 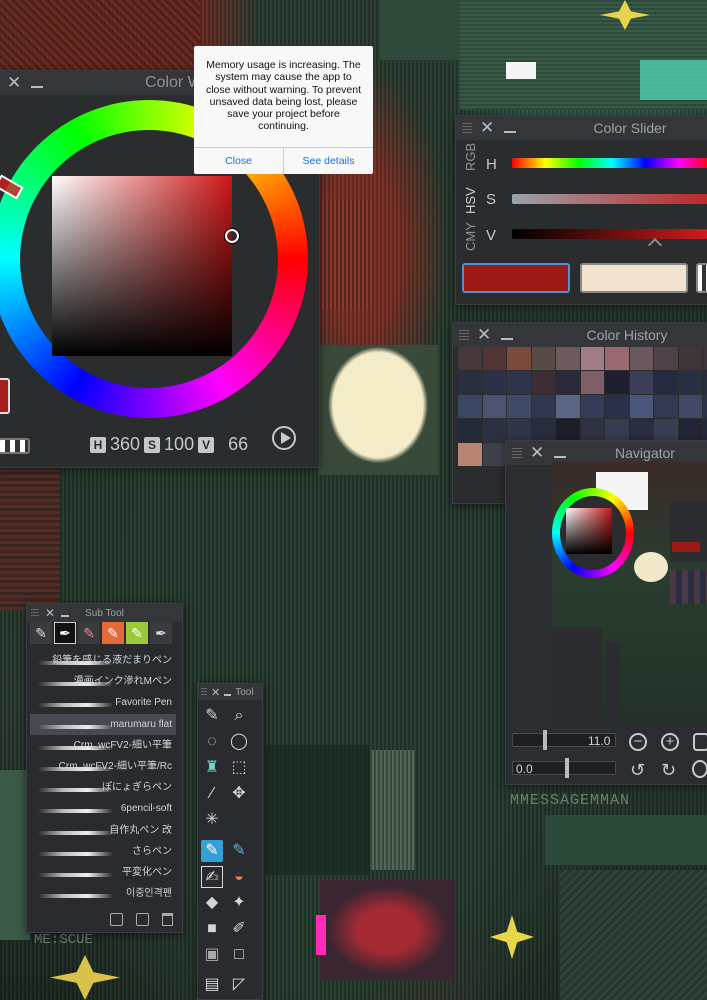 I want to click on main-color-swatch, so click(x=5, y=396).